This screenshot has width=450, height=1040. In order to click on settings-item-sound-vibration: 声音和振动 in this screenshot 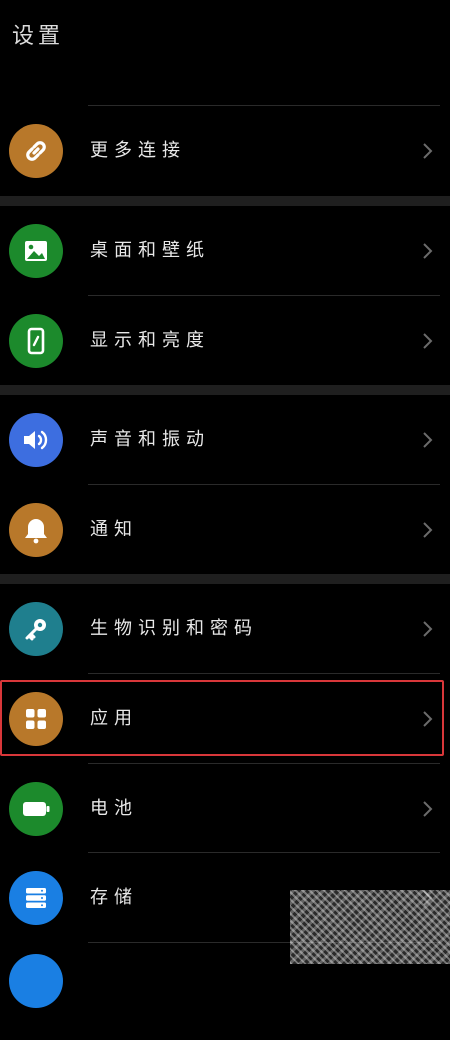, I will do `click(225, 440)`.